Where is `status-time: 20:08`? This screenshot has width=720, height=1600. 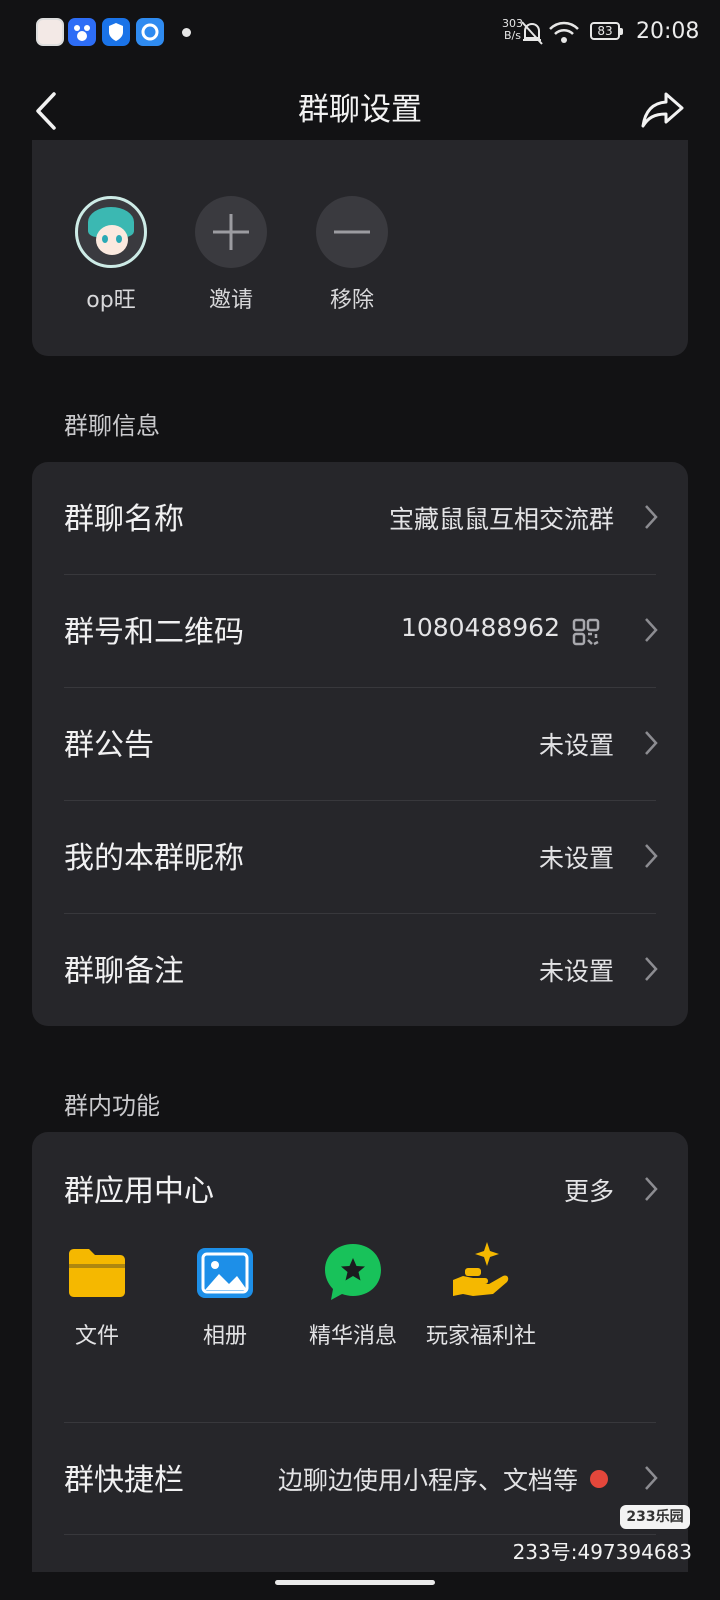
status-time: 20:08 is located at coordinates (668, 31).